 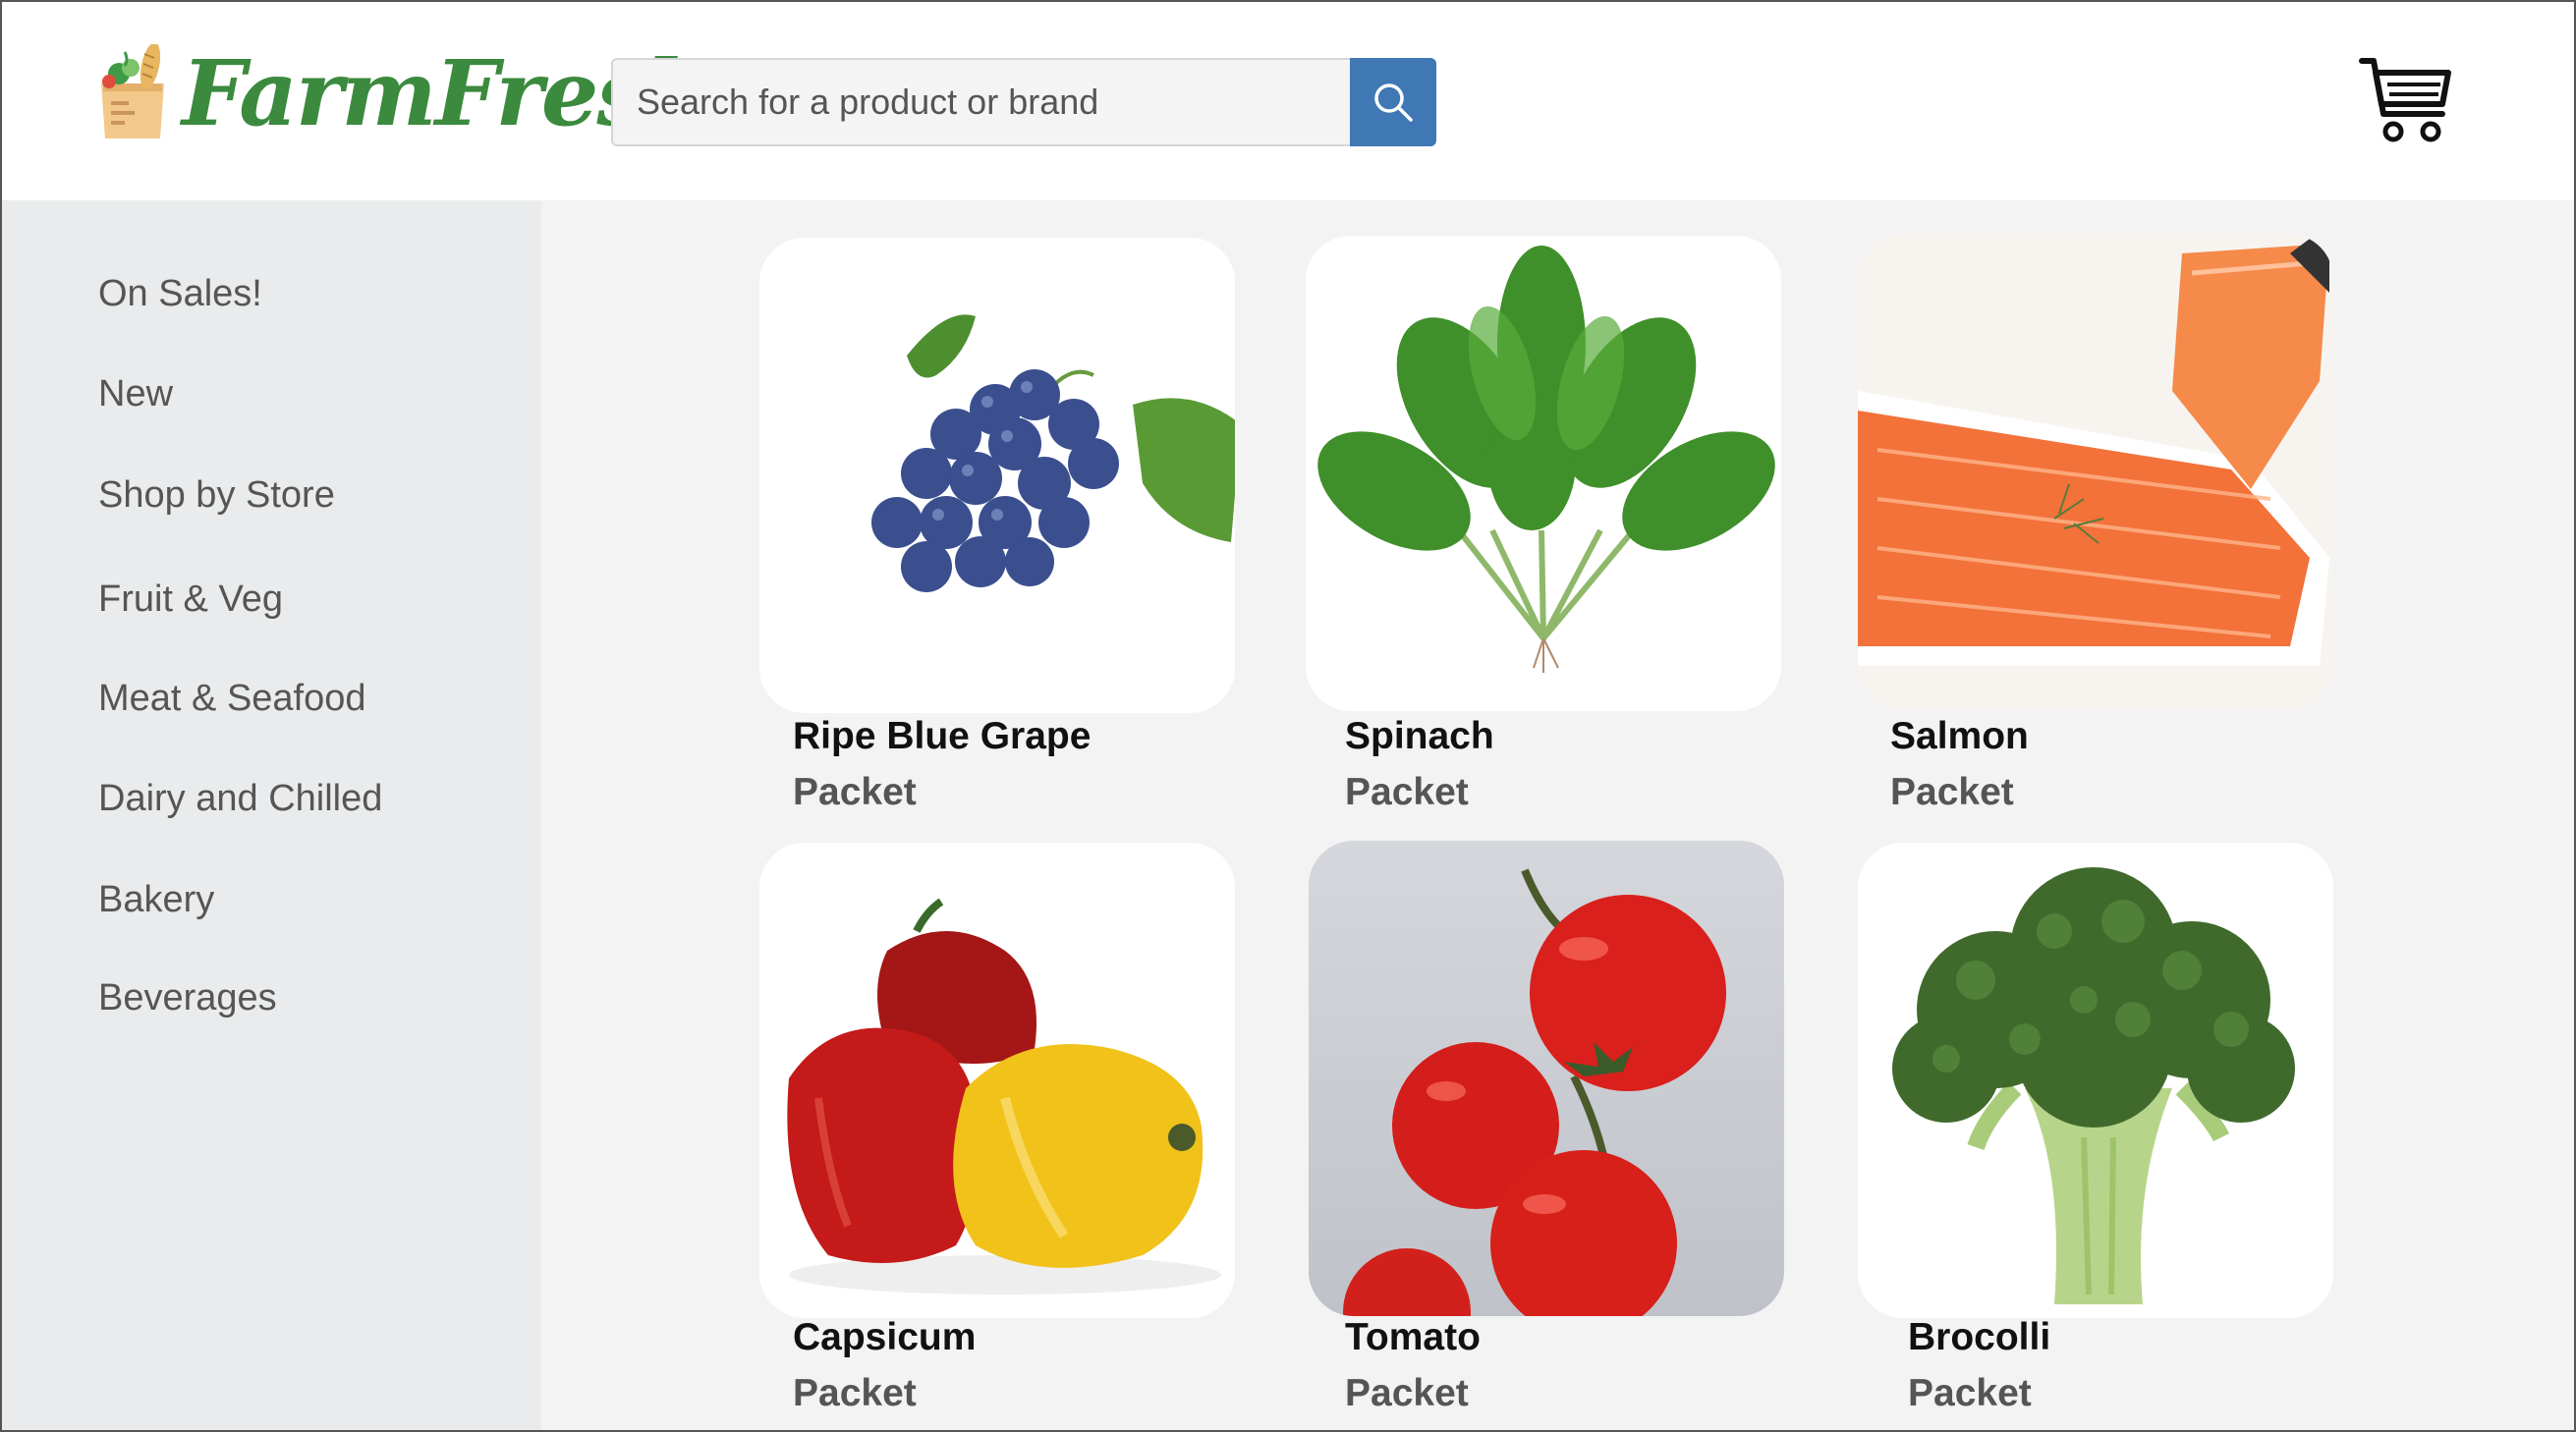 What do you see at coordinates (942, 736) in the screenshot?
I see `product-name: Ripe Blue Grape` at bounding box center [942, 736].